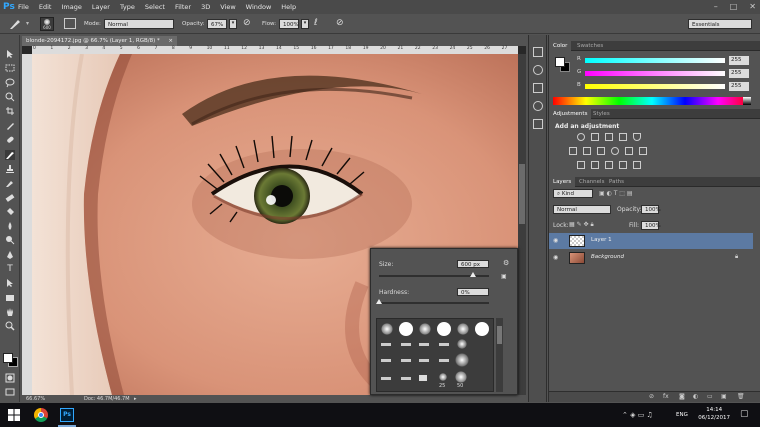 The height and width of the screenshot is (427, 760). What do you see at coordinates (10, 240) in the screenshot?
I see `dodge-tool-icon` at bounding box center [10, 240].